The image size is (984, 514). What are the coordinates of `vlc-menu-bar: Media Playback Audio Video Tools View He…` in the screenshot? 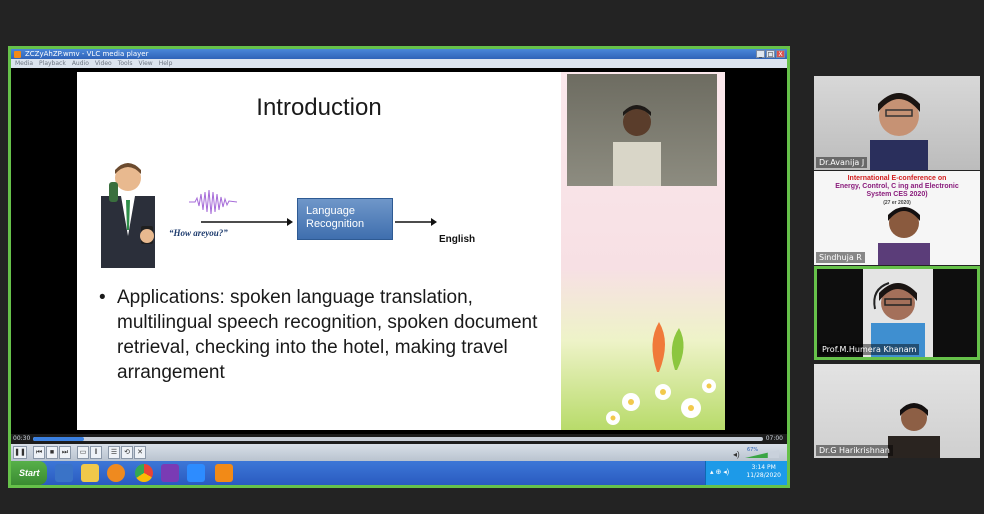 It's located at (399, 63).